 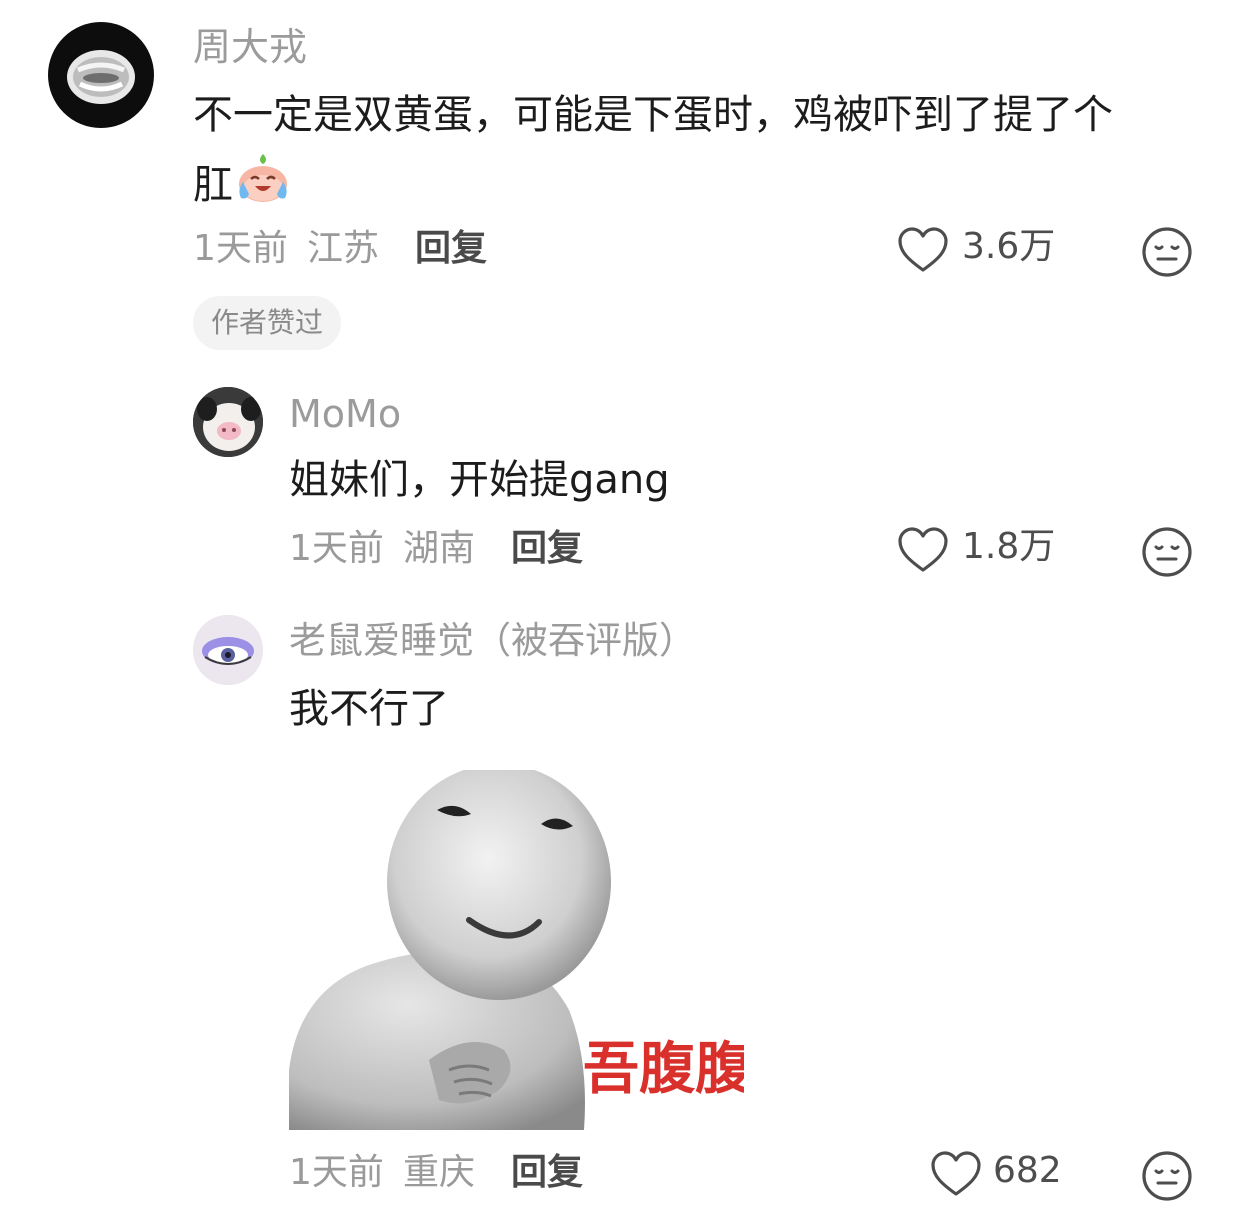 What do you see at coordinates (369, 709) in the screenshot?
I see `reply-text: 我不行了` at bounding box center [369, 709].